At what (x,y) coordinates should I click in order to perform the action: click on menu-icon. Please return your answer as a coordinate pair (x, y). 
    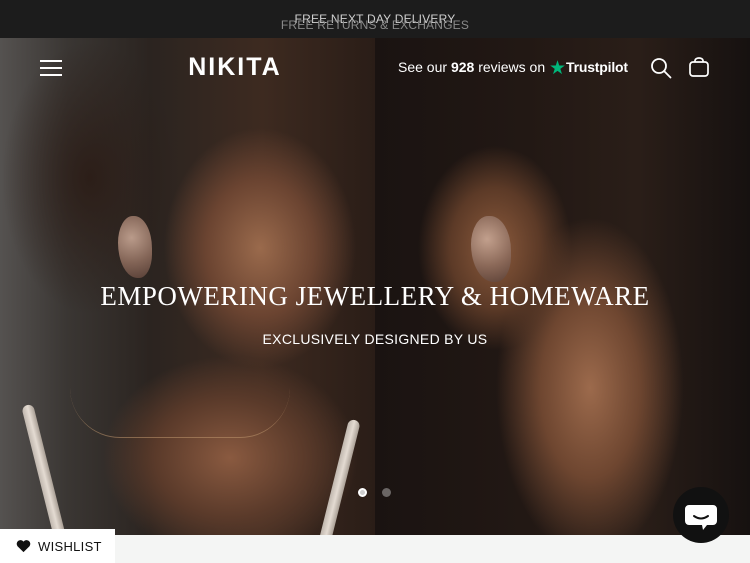
    Looking at the image, I should click on (51, 68).